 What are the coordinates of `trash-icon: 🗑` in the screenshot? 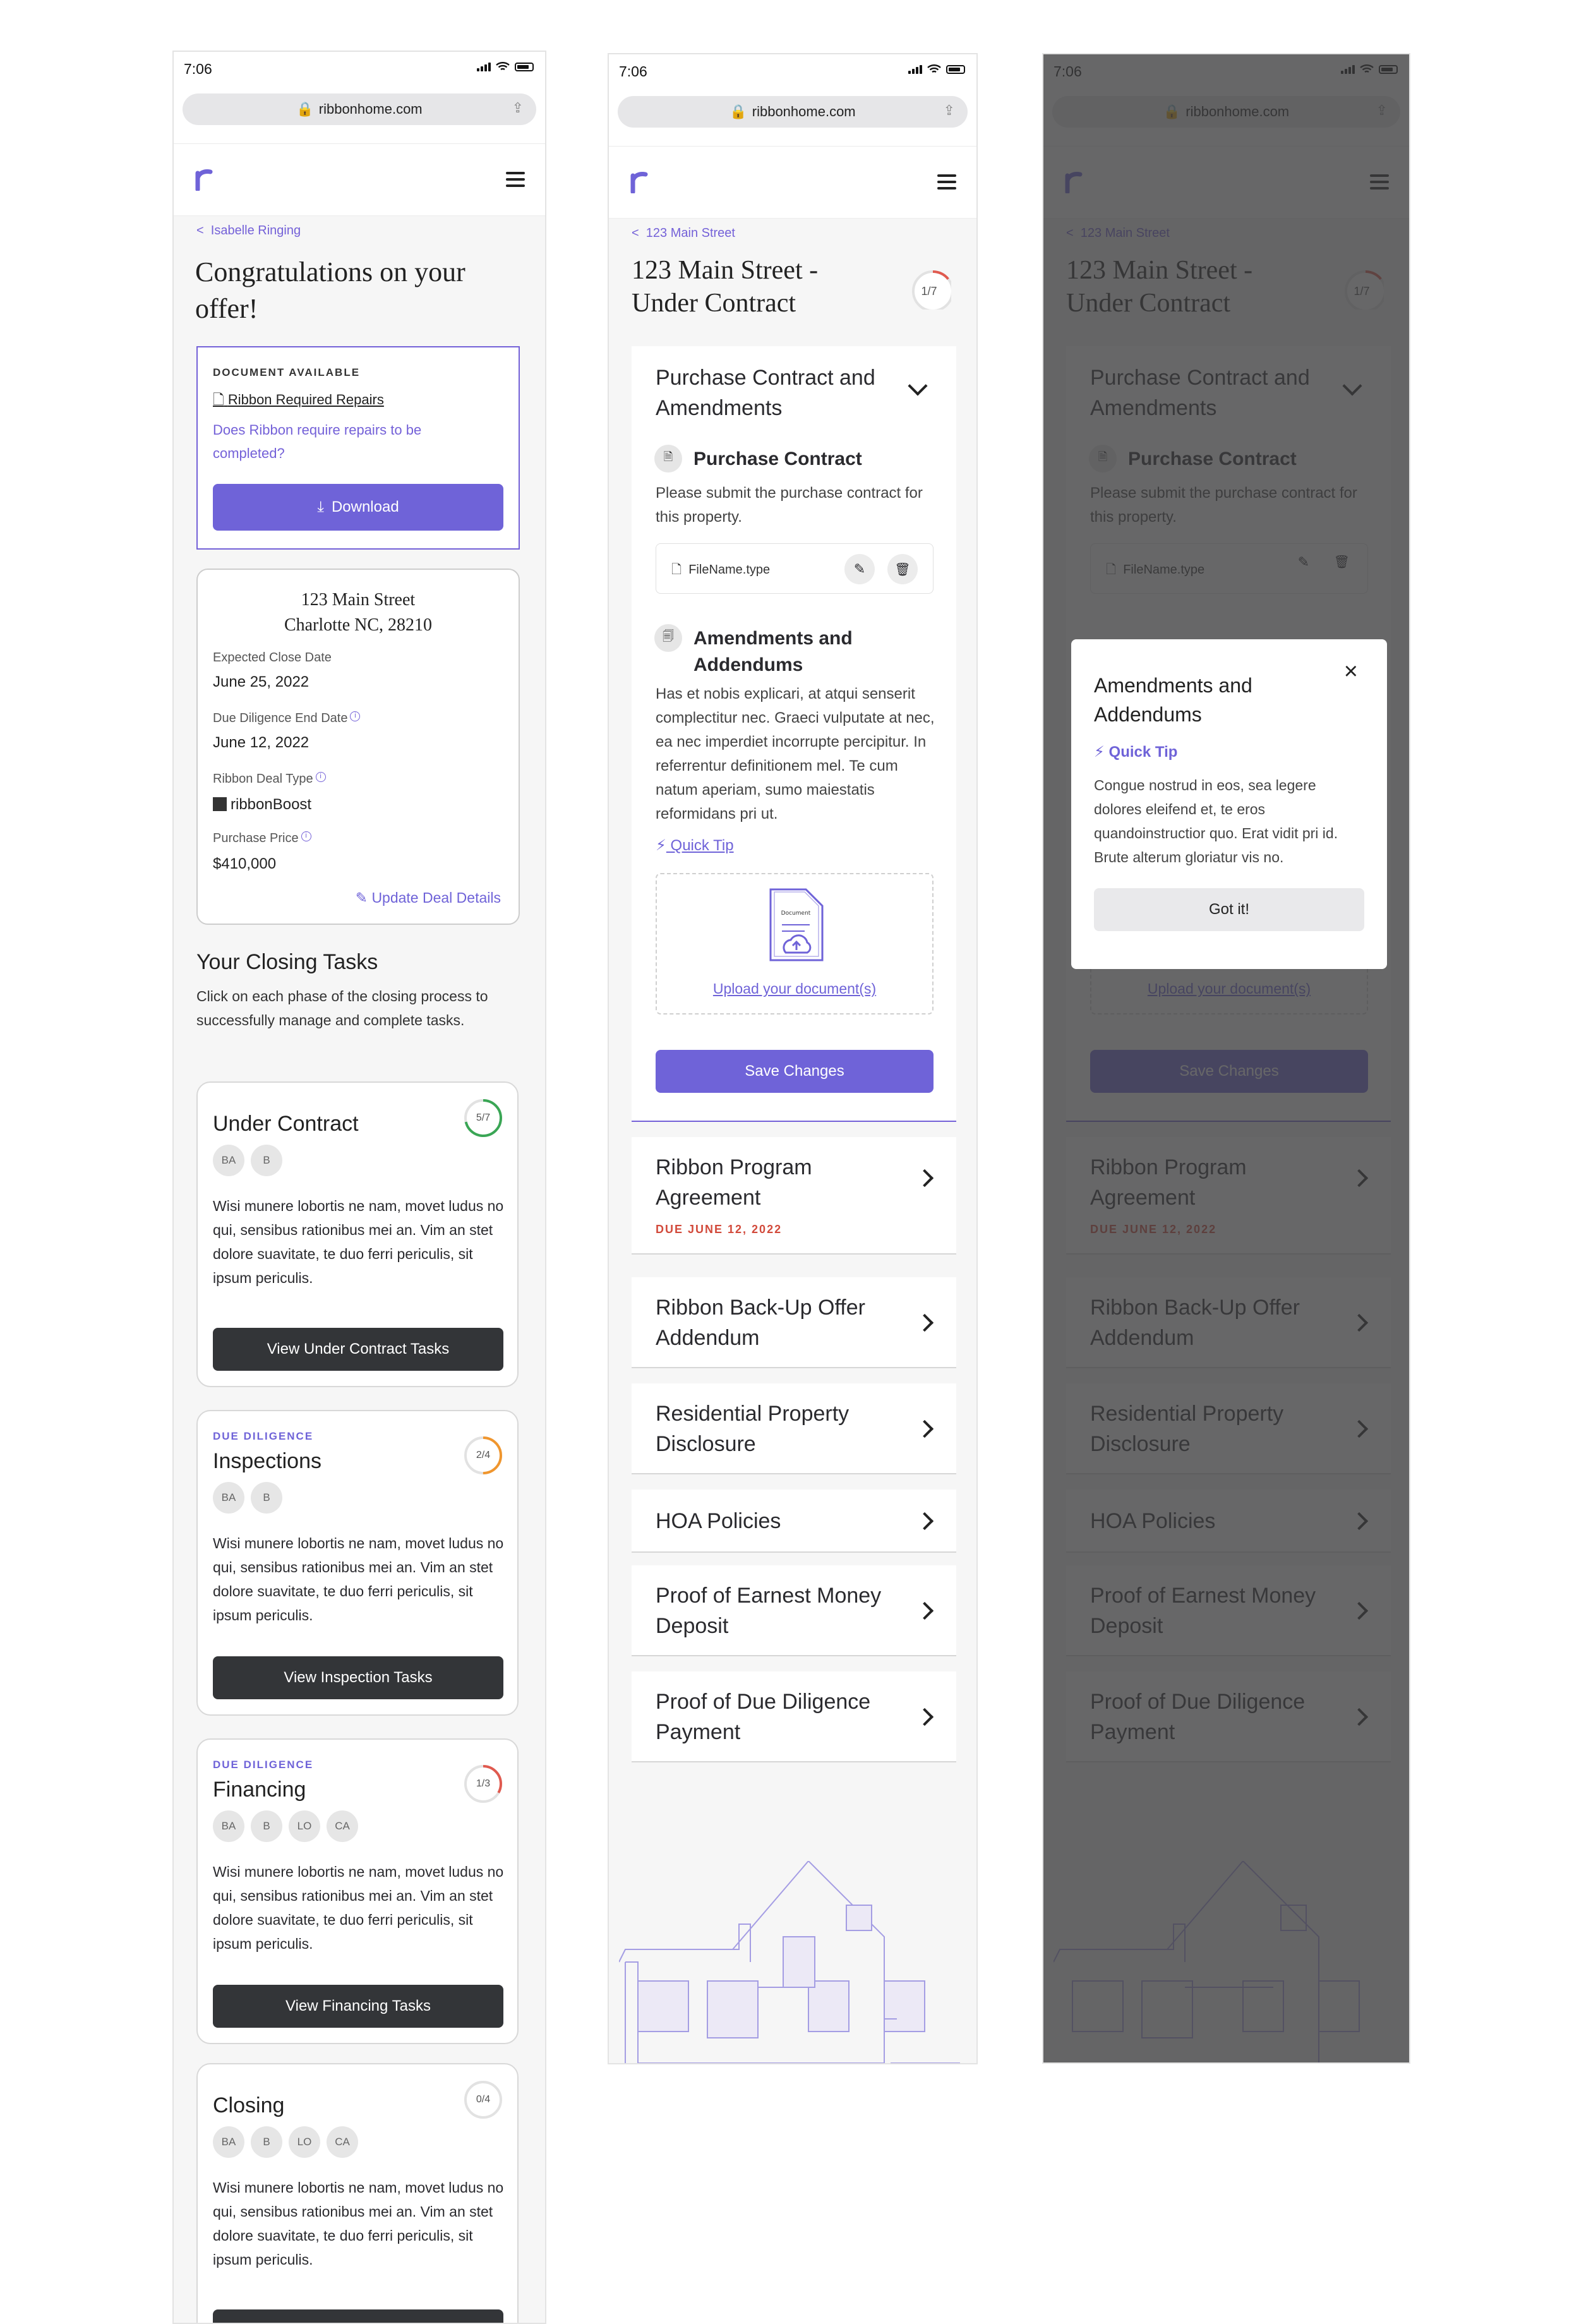 It's located at (902, 569).